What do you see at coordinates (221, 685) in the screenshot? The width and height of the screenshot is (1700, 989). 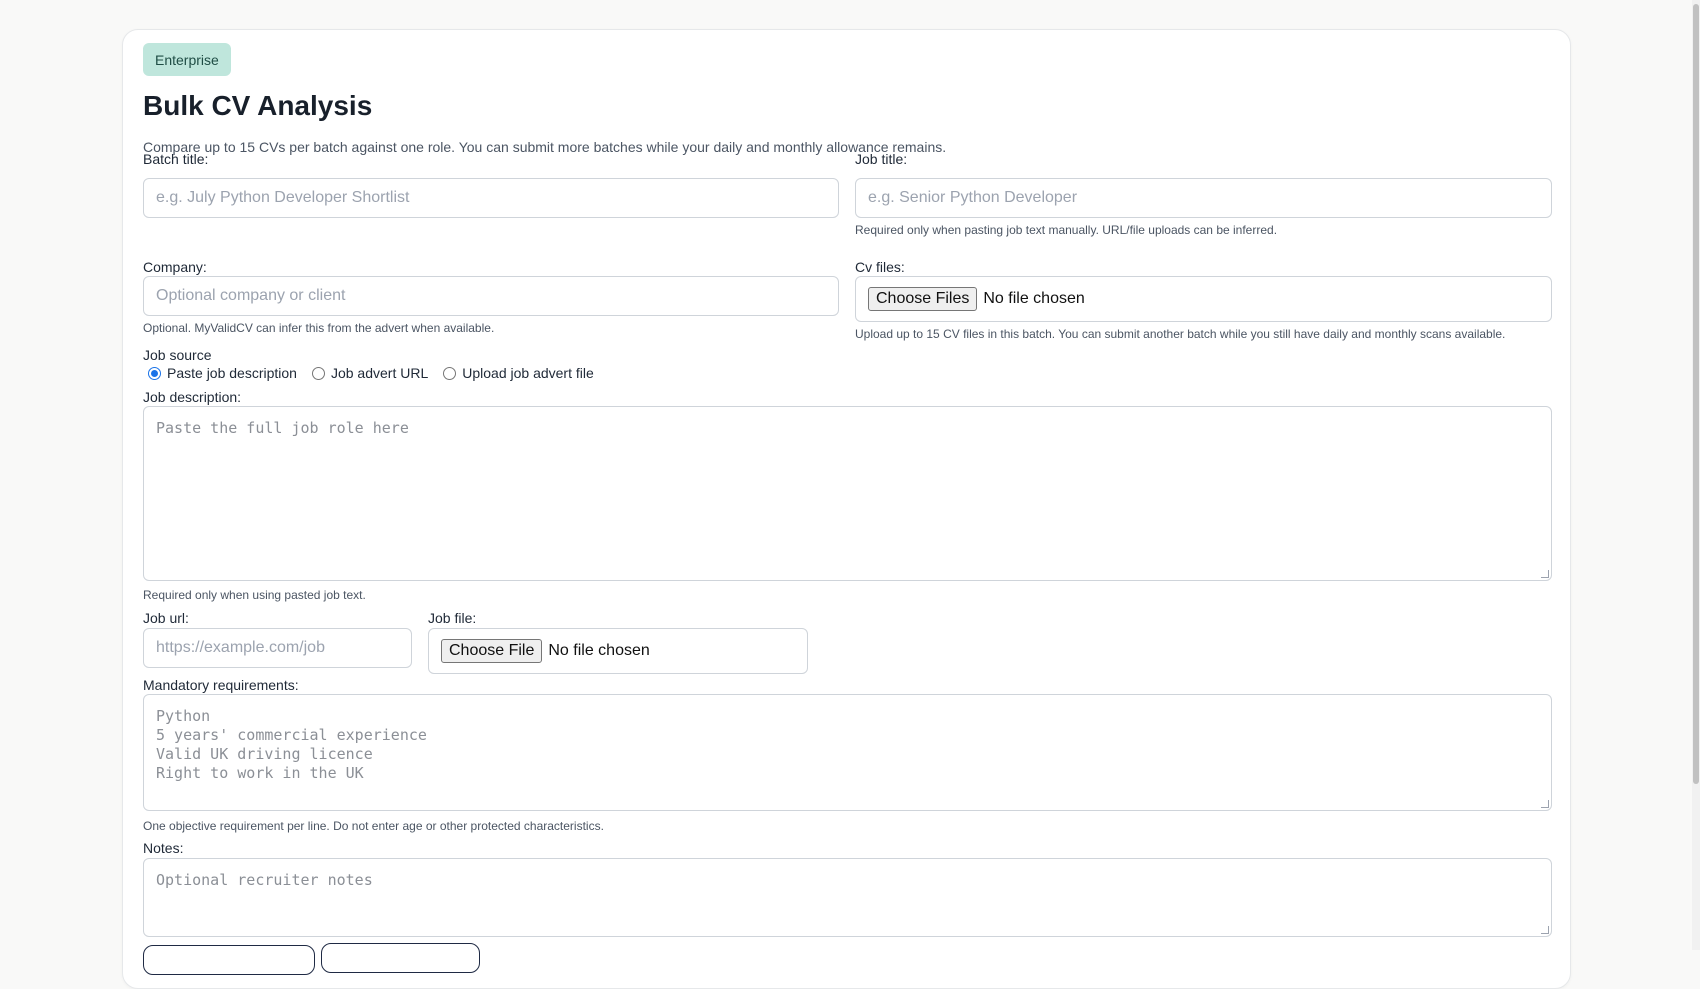 I see `mandatory-requirements-label: Mandatory requirements:` at bounding box center [221, 685].